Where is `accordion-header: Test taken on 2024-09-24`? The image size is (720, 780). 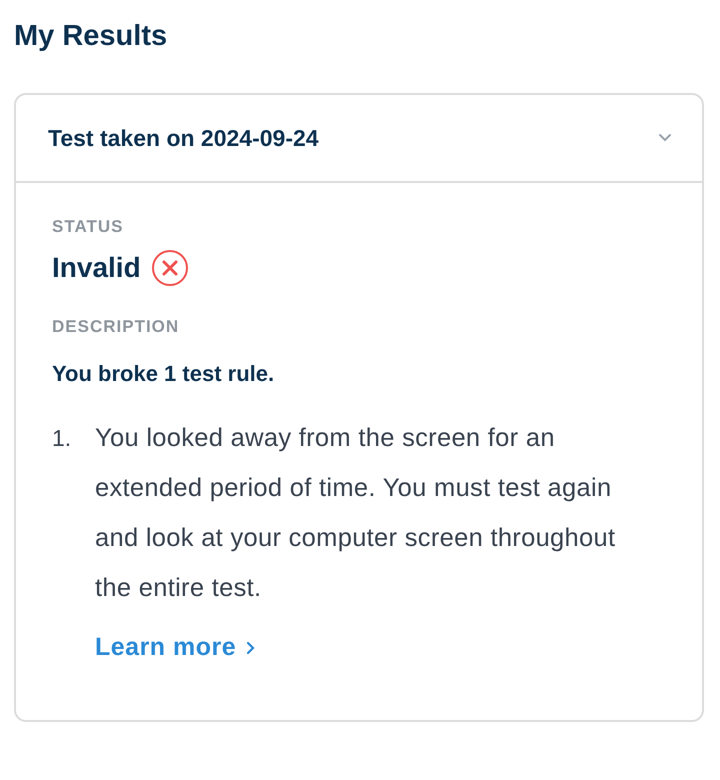
accordion-header: Test taken on 2024-09-24 is located at coordinates (359, 139).